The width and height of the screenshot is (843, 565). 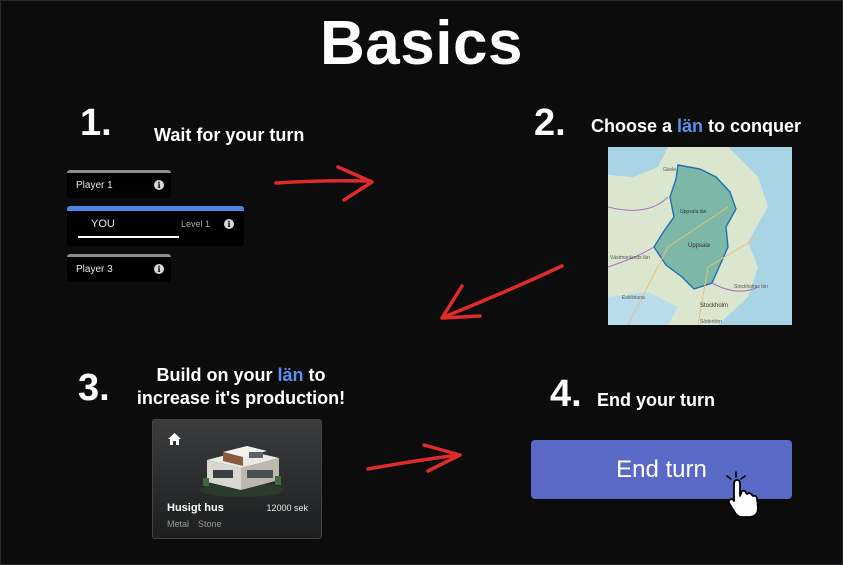 What do you see at coordinates (241, 398) in the screenshot?
I see `step-3-line-2: increase it's production!` at bounding box center [241, 398].